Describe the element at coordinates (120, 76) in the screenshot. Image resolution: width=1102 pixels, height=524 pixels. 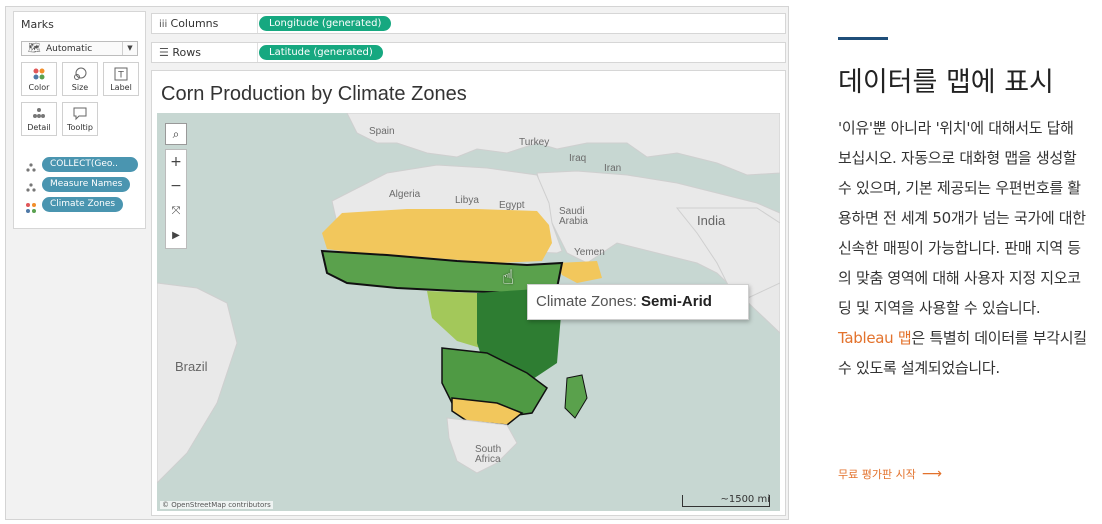
I see `svg-text: T` at that location.